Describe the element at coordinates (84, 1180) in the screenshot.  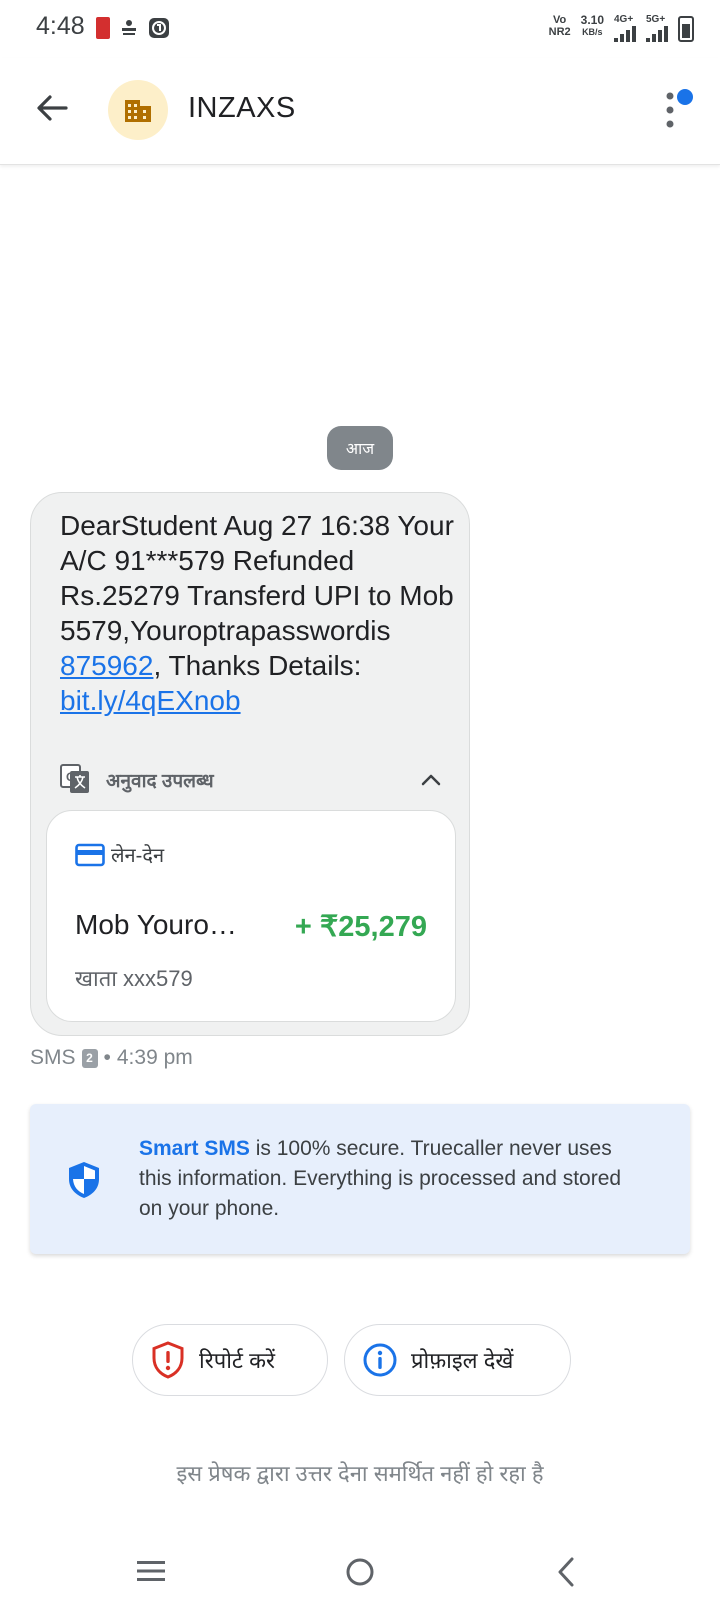
I see `shield-icon` at that location.